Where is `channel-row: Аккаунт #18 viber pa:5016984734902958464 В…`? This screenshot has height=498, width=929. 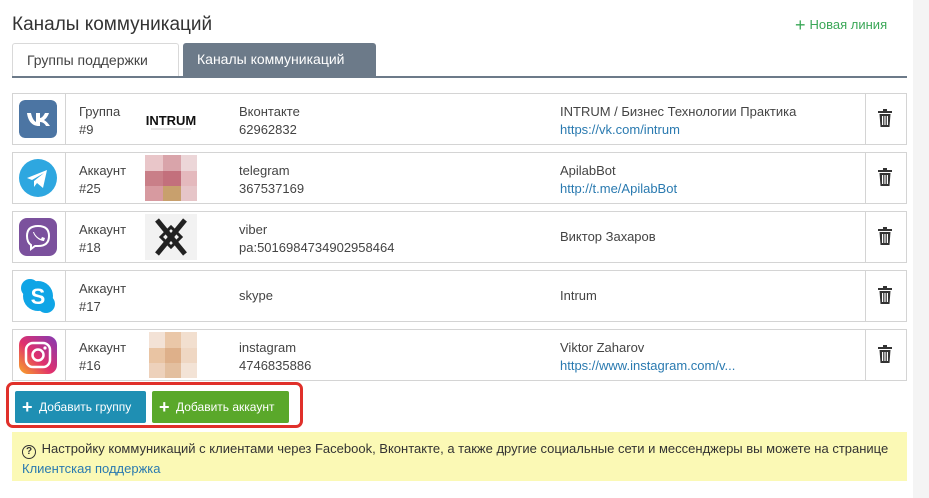
channel-row: Аккаунт #18 viber pa:5016984734902958464 В… is located at coordinates (459, 237).